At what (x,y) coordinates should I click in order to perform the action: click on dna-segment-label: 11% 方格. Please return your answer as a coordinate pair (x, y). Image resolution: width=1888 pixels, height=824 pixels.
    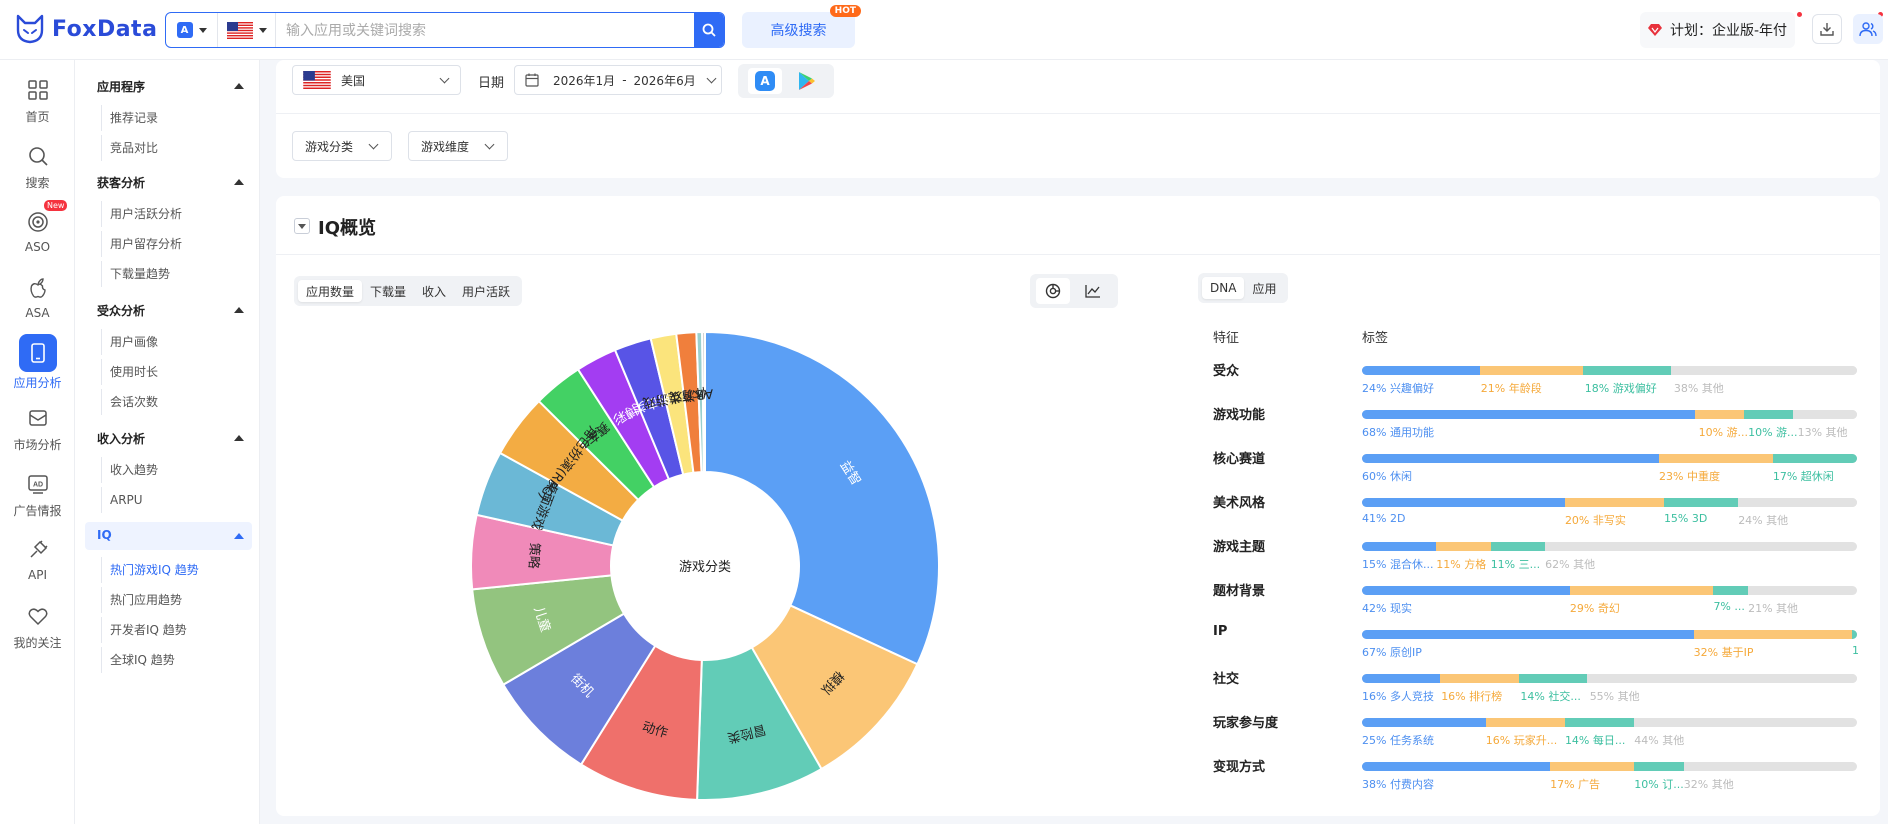
    Looking at the image, I should click on (1461, 564).